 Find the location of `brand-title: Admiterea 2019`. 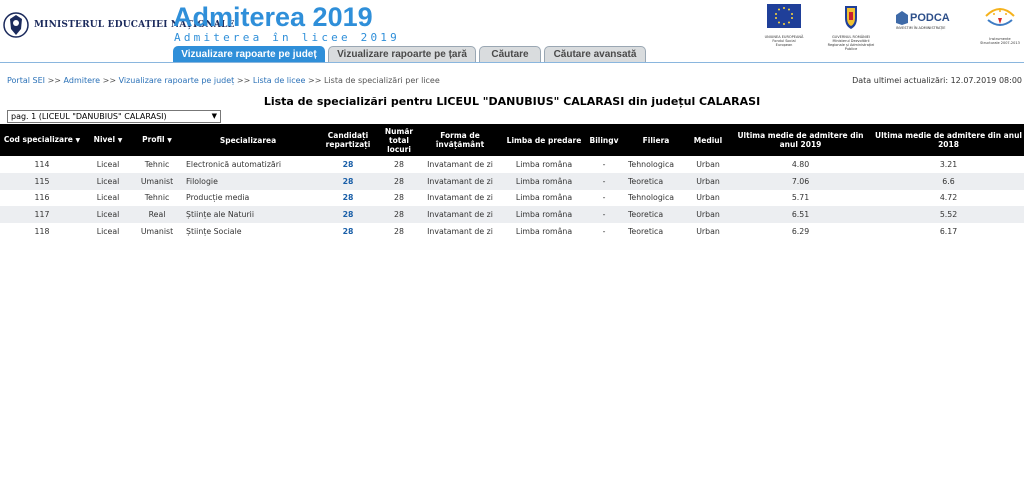

brand-title: Admiterea 2019 is located at coordinates (273, 17).